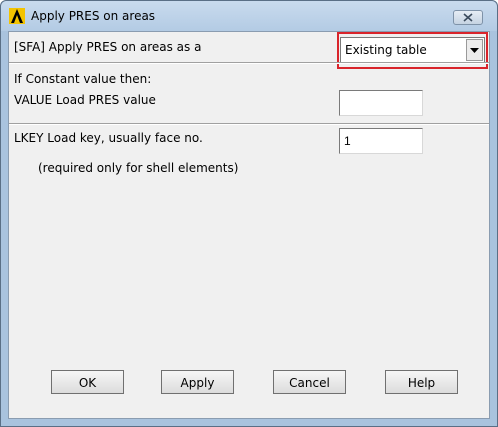  What do you see at coordinates (249, 124) in the screenshot?
I see `separator-middle` at bounding box center [249, 124].